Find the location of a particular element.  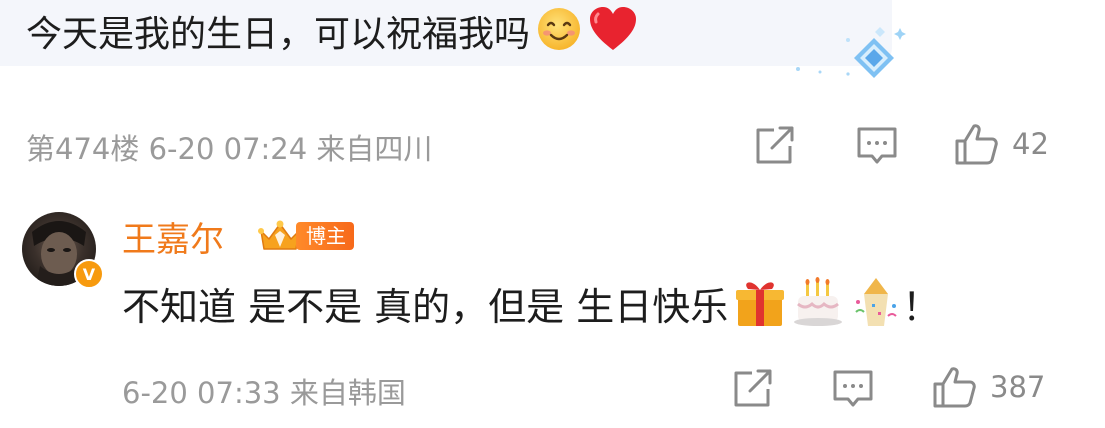

confetti-emoji is located at coordinates (876, 309).